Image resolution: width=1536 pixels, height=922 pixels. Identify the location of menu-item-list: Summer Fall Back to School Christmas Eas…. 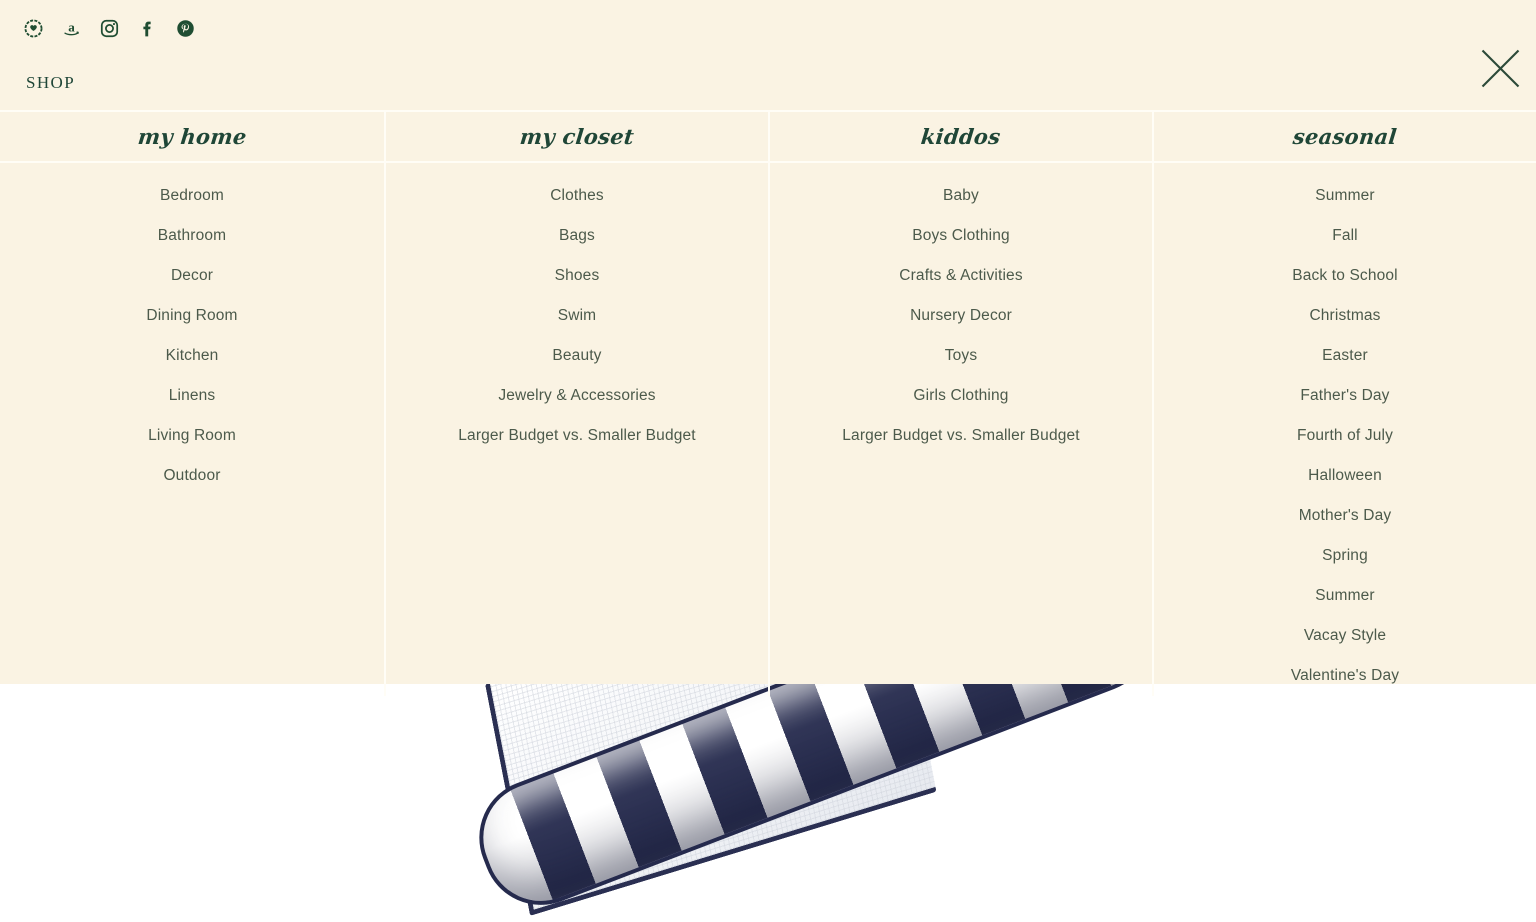
(1345, 429).